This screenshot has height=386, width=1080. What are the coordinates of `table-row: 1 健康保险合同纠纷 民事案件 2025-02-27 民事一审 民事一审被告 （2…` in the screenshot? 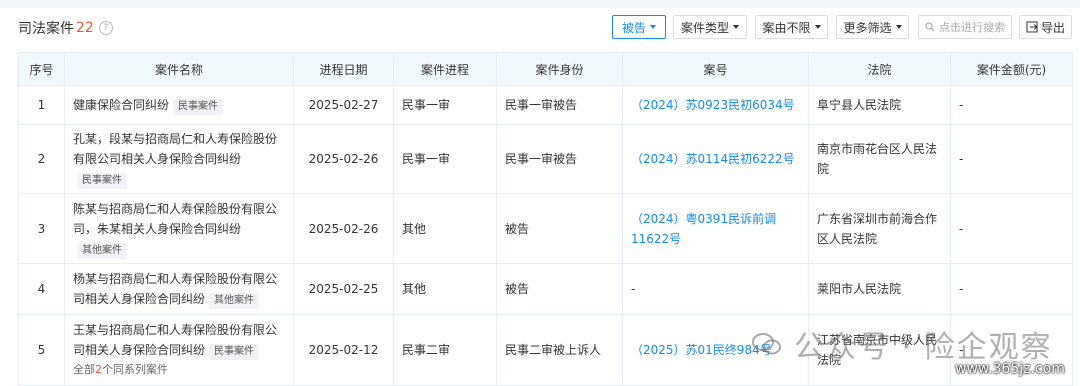 It's located at (545, 105).